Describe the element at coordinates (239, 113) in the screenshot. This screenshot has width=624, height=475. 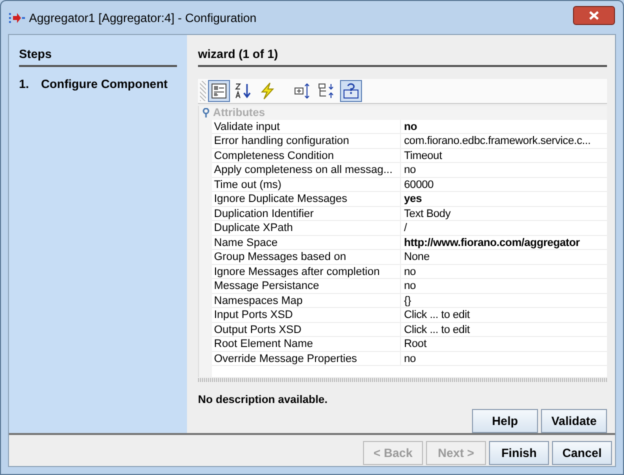
I see `category-label: Attributes` at that location.